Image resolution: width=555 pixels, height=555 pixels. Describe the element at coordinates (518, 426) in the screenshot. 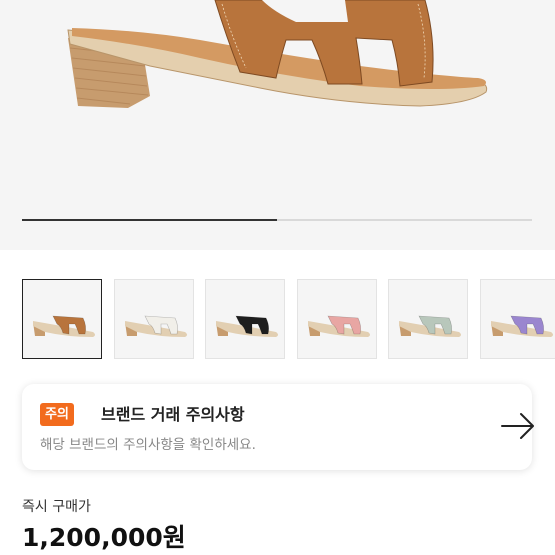

I see `arrow-right-icon` at that location.